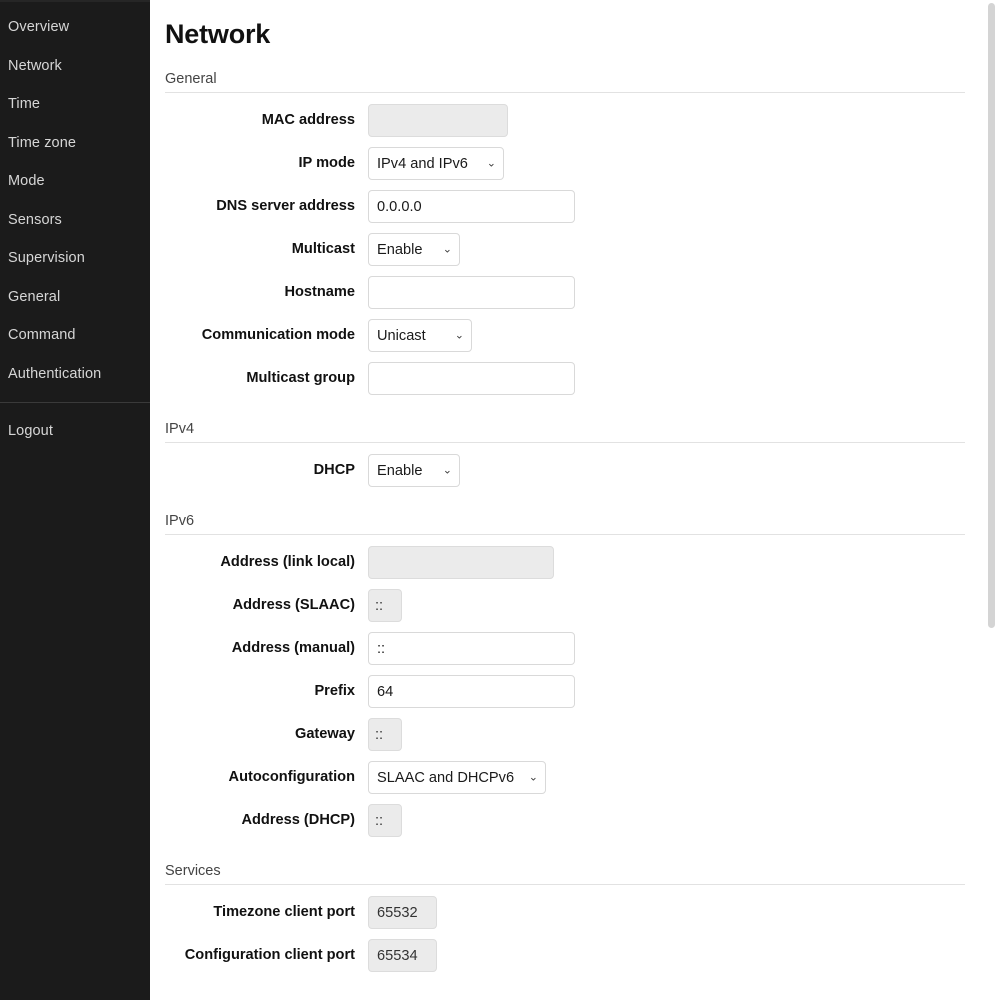  Describe the element at coordinates (293, 605) in the screenshot. I see `label-address-slaac: Address (SLAAC)` at that location.